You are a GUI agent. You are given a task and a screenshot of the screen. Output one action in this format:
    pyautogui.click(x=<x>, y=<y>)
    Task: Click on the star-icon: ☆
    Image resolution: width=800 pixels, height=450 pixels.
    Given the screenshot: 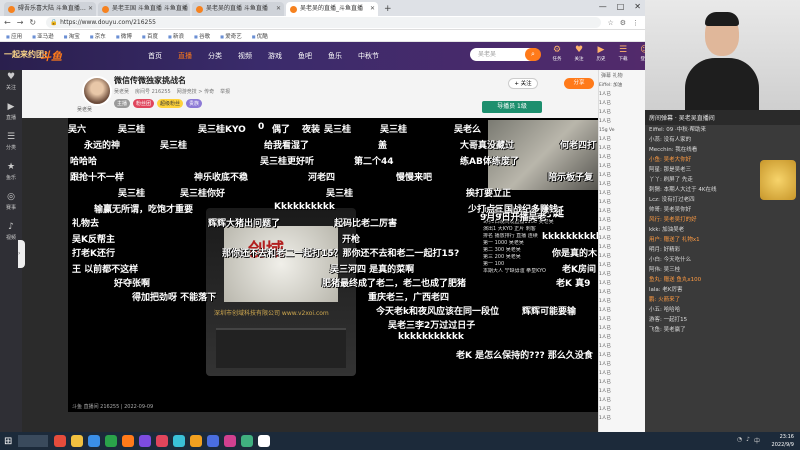 What is the action you would take?
    pyautogui.click(x=610, y=23)
    